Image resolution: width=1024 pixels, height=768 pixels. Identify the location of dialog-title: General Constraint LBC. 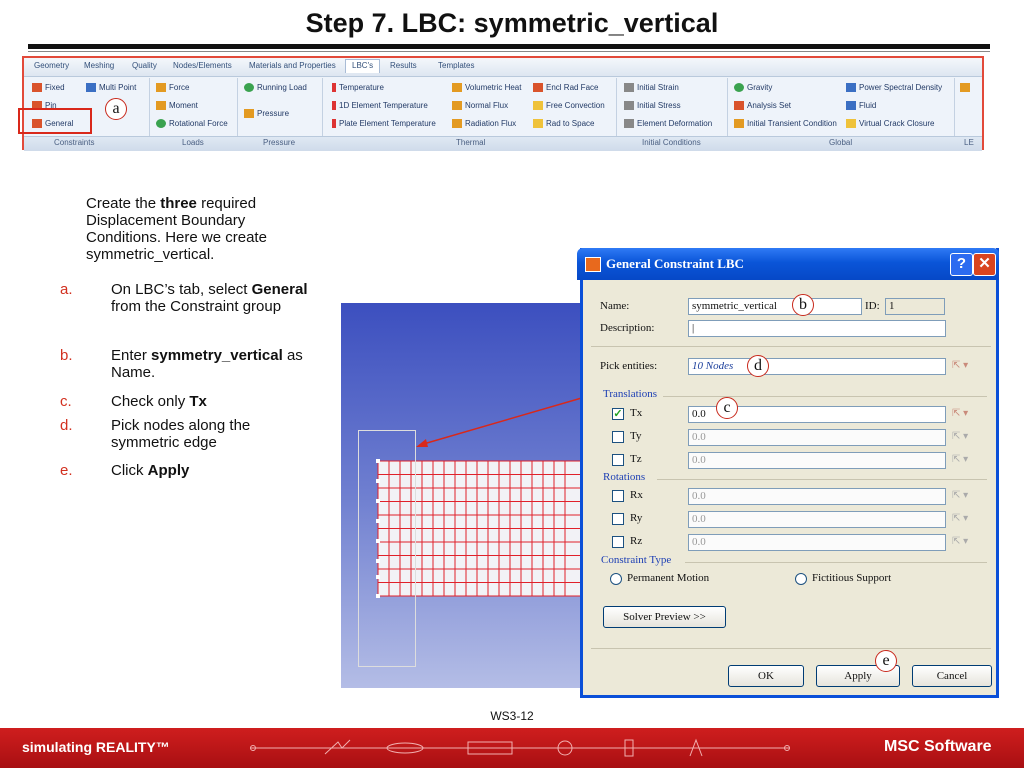
(675, 263).